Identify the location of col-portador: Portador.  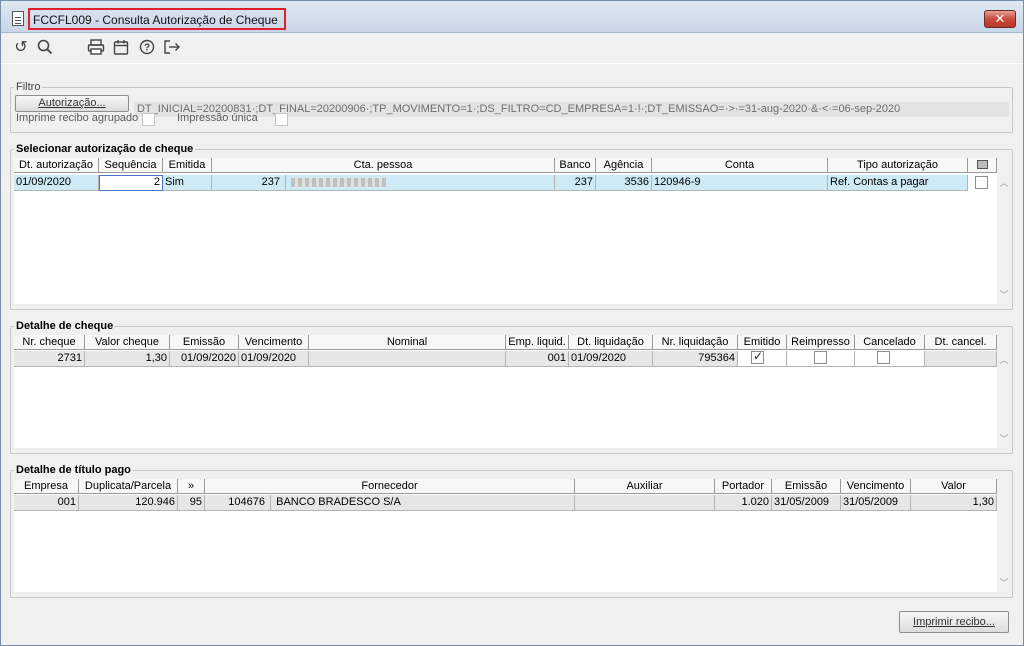
(743, 486).